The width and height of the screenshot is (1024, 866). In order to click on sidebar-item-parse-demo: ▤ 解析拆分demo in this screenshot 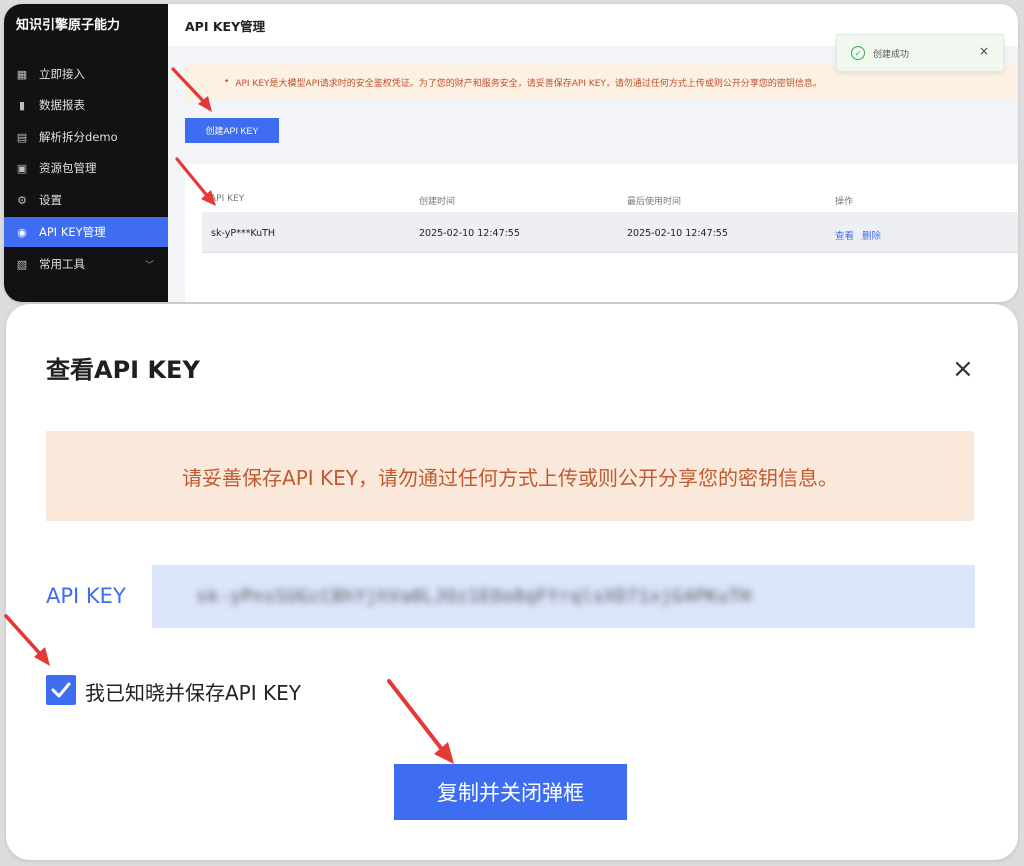, I will do `click(86, 137)`.